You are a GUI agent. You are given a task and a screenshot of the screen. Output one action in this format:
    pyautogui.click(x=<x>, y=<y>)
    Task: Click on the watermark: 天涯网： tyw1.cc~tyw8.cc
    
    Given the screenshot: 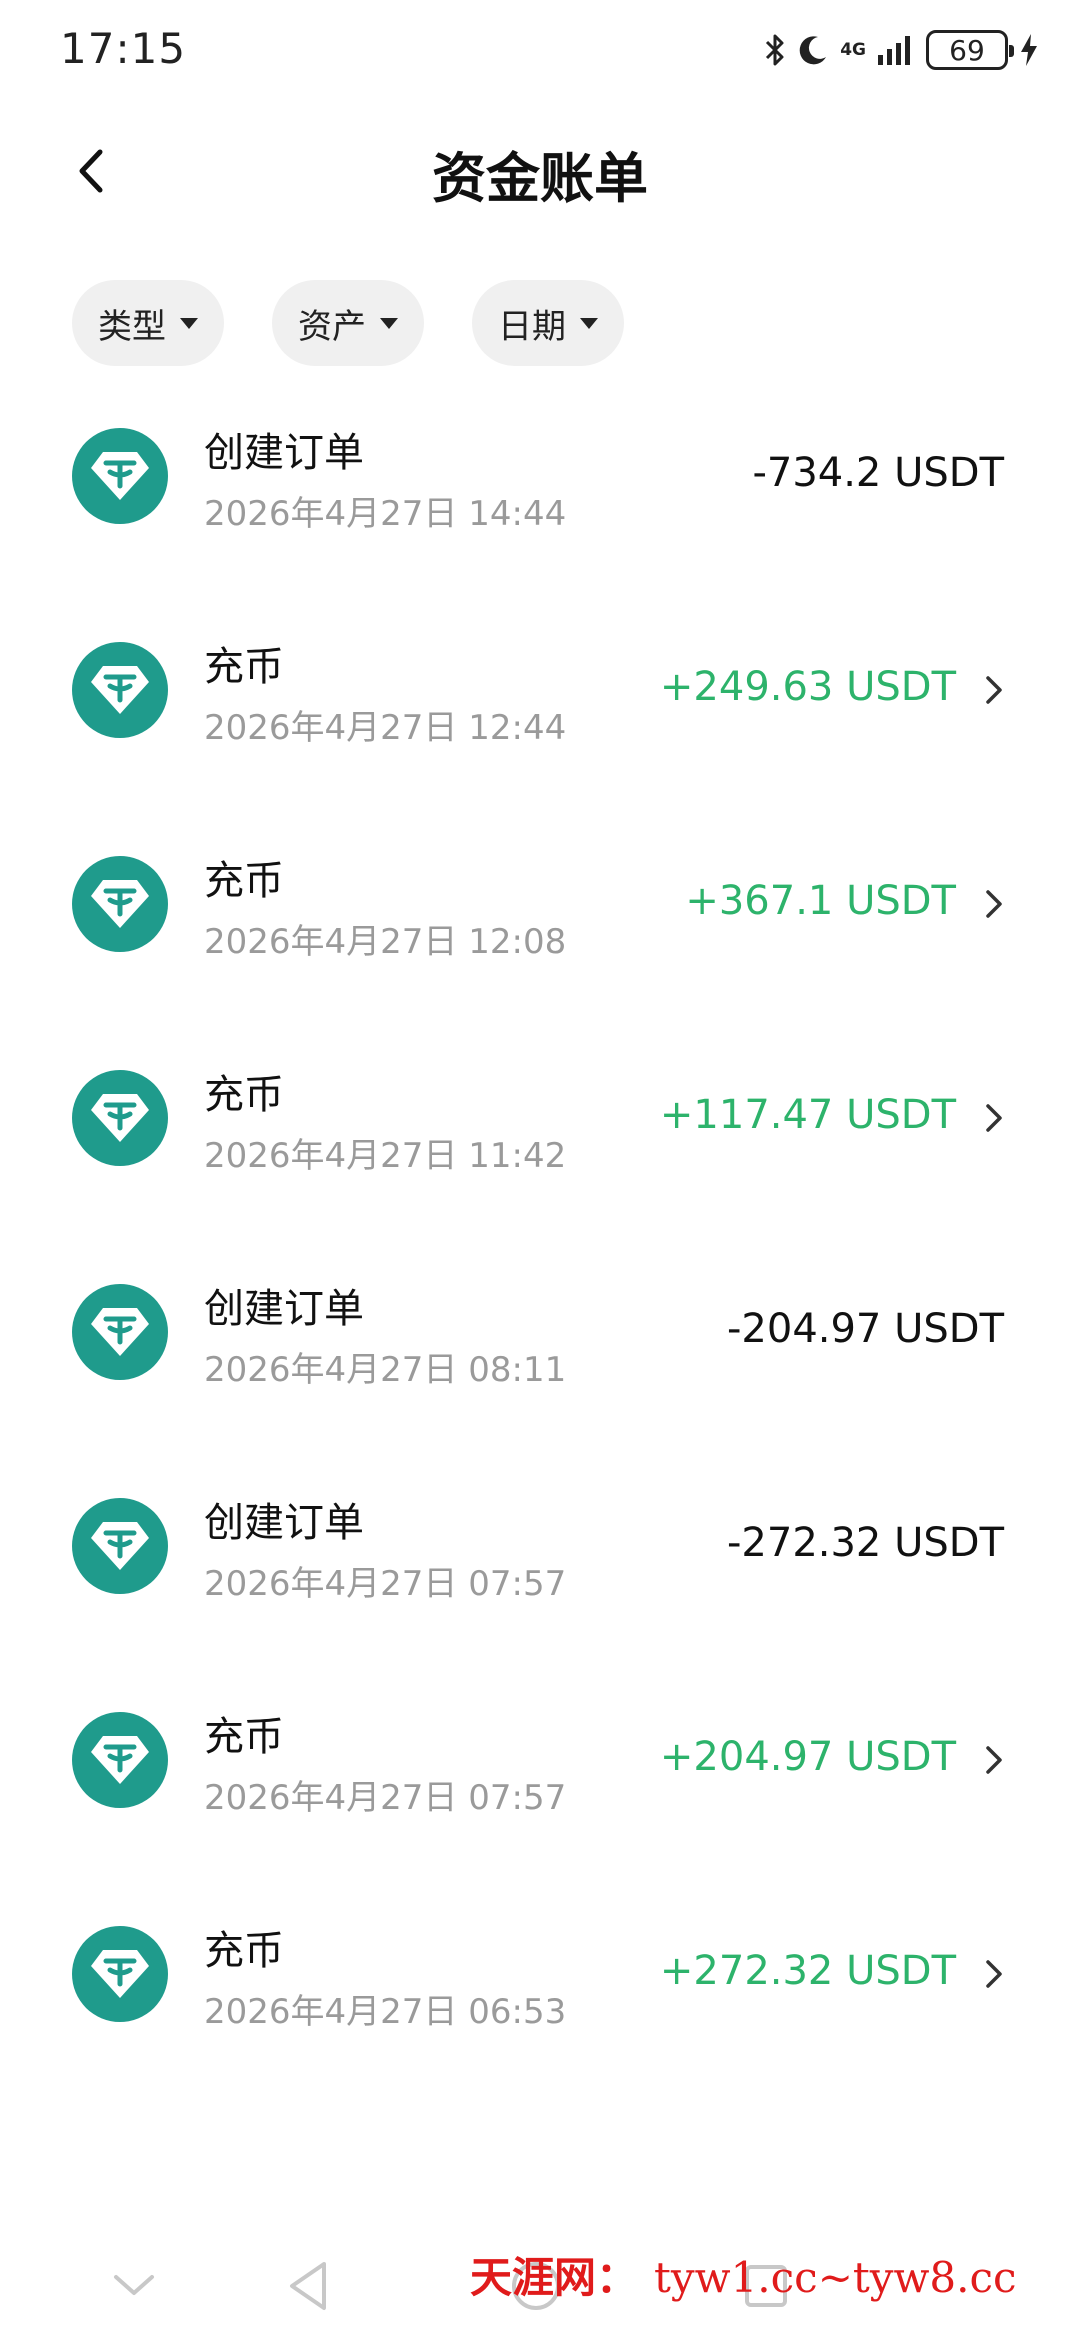 What is the action you would take?
    pyautogui.click(x=743, y=2274)
    